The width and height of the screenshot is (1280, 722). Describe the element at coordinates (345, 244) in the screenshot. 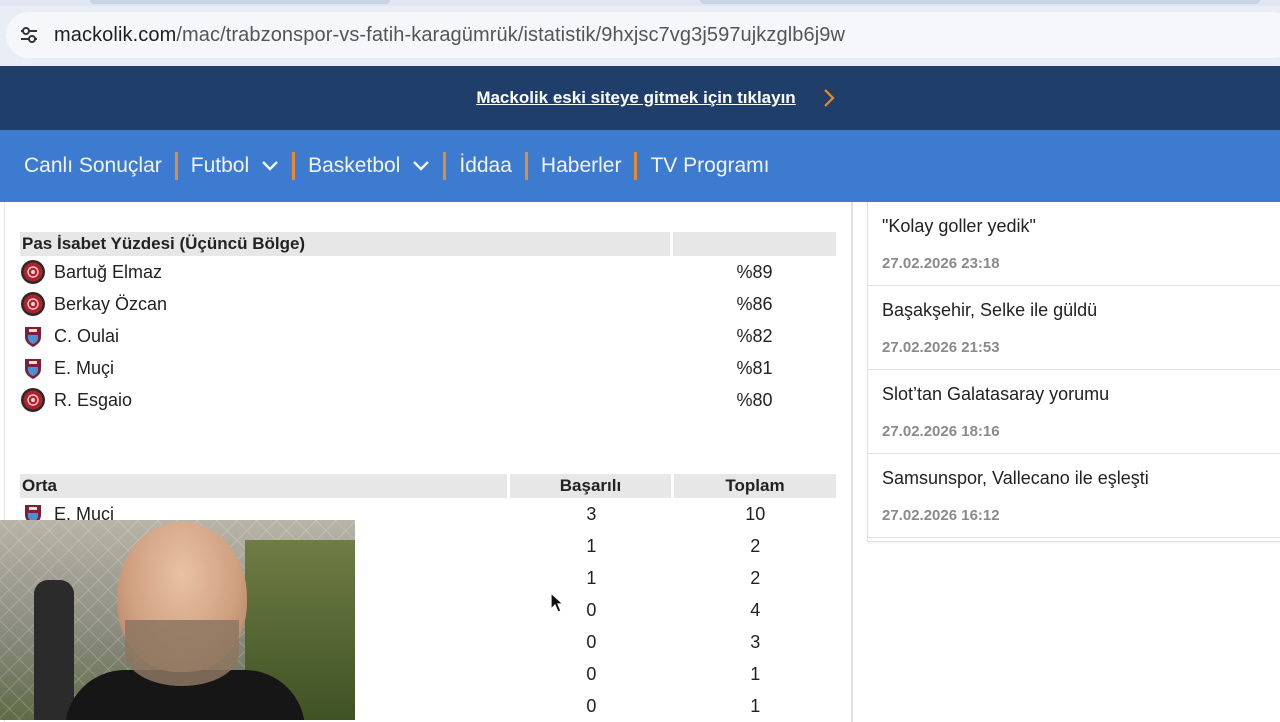

I see `table-title: Pas İsabet Yüzdesi (Üçüncü Bölge)` at that location.